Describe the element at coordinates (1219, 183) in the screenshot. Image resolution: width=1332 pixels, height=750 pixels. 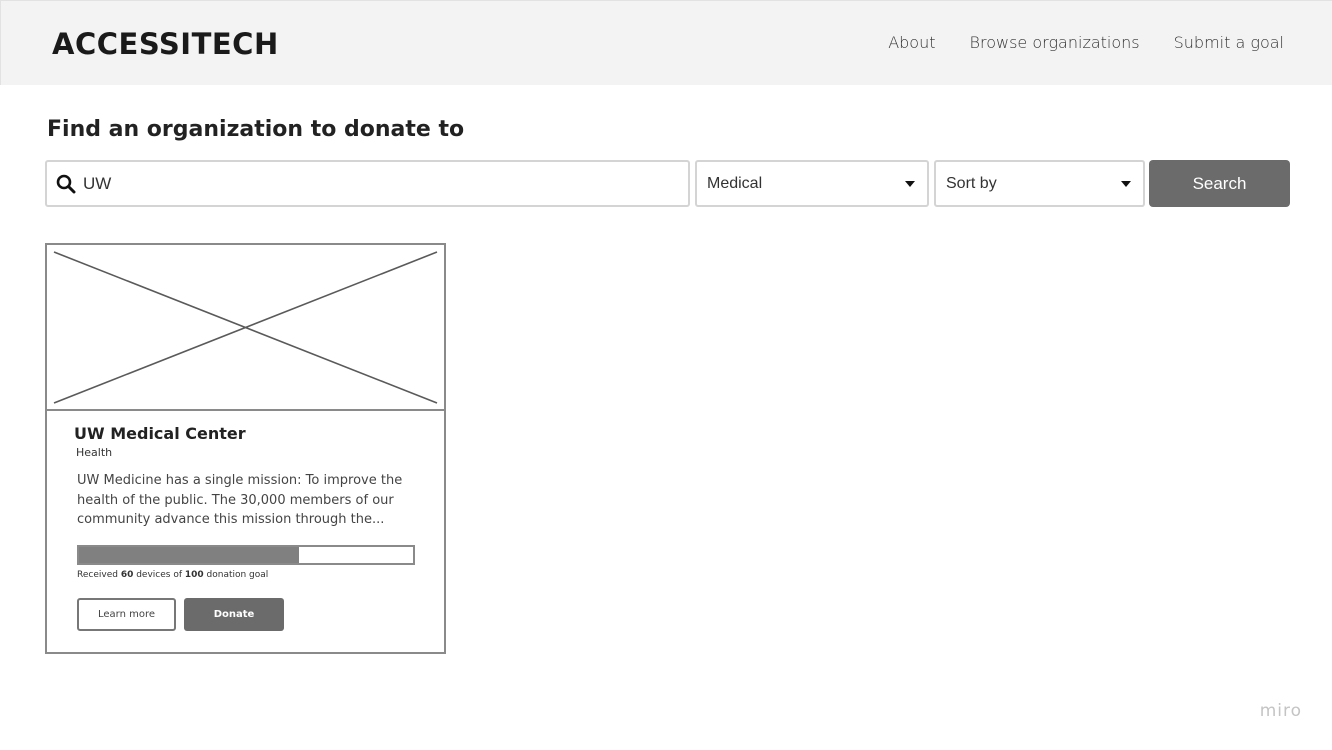
I see `search-button: Search` at that location.